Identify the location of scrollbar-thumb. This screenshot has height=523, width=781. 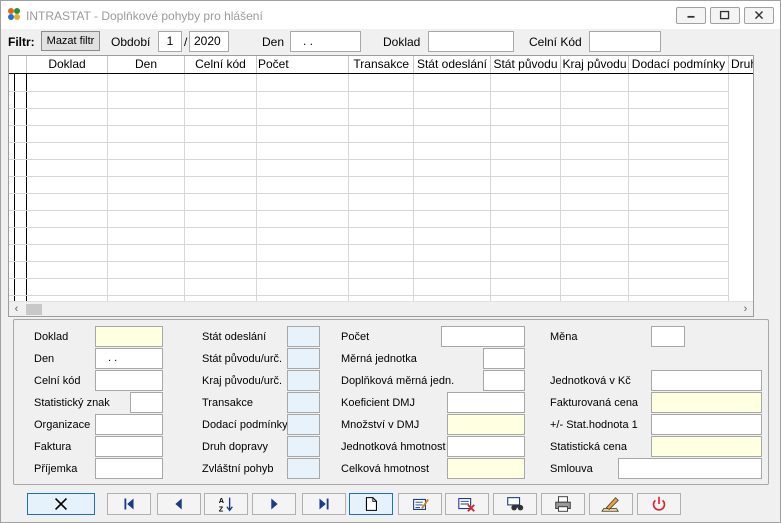
(34, 309).